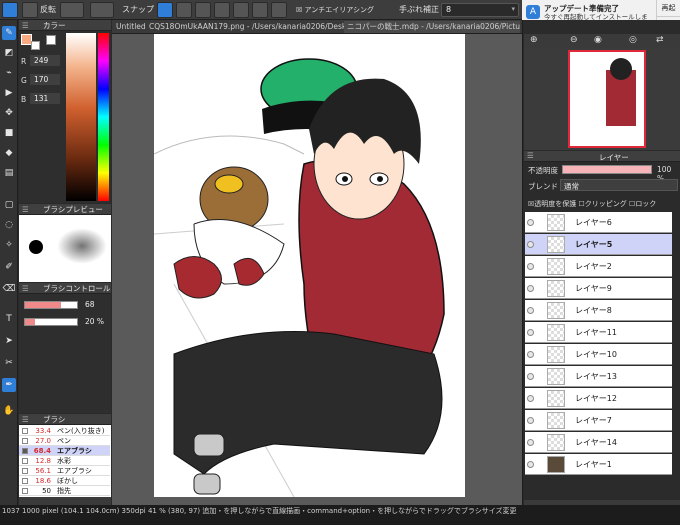 Image resolution: width=680 pixels, height=525 pixels. I want to click on brush-item: 18.6 ぼかし, so click(64, 481).